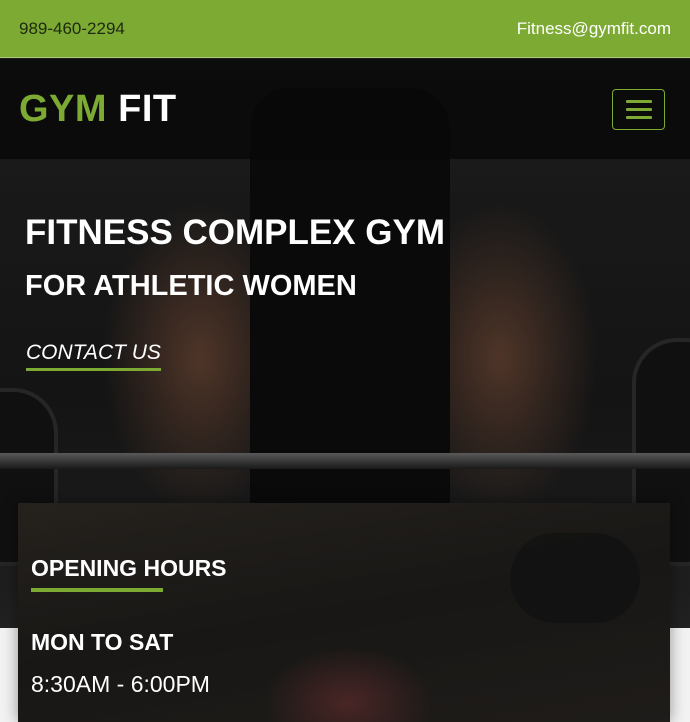 The width and height of the screenshot is (690, 722). What do you see at coordinates (345, 29) in the screenshot?
I see `contact-topbar: 989-460-2294 Fitness@gymfit.com` at bounding box center [345, 29].